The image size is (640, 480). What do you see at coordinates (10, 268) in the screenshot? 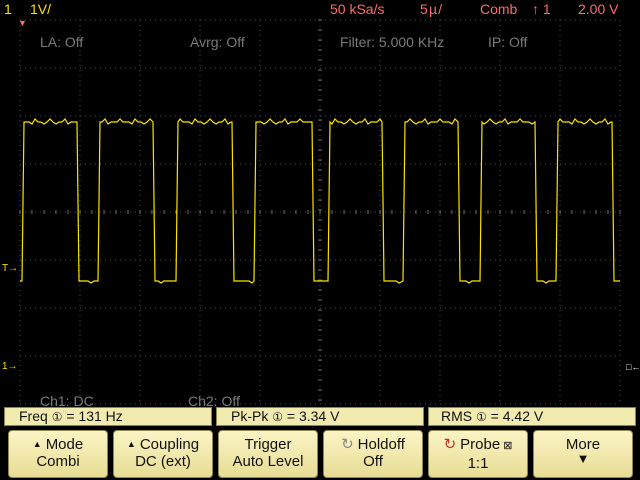
I see `trigger-level-marker: T→` at bounding box center [10, 268].